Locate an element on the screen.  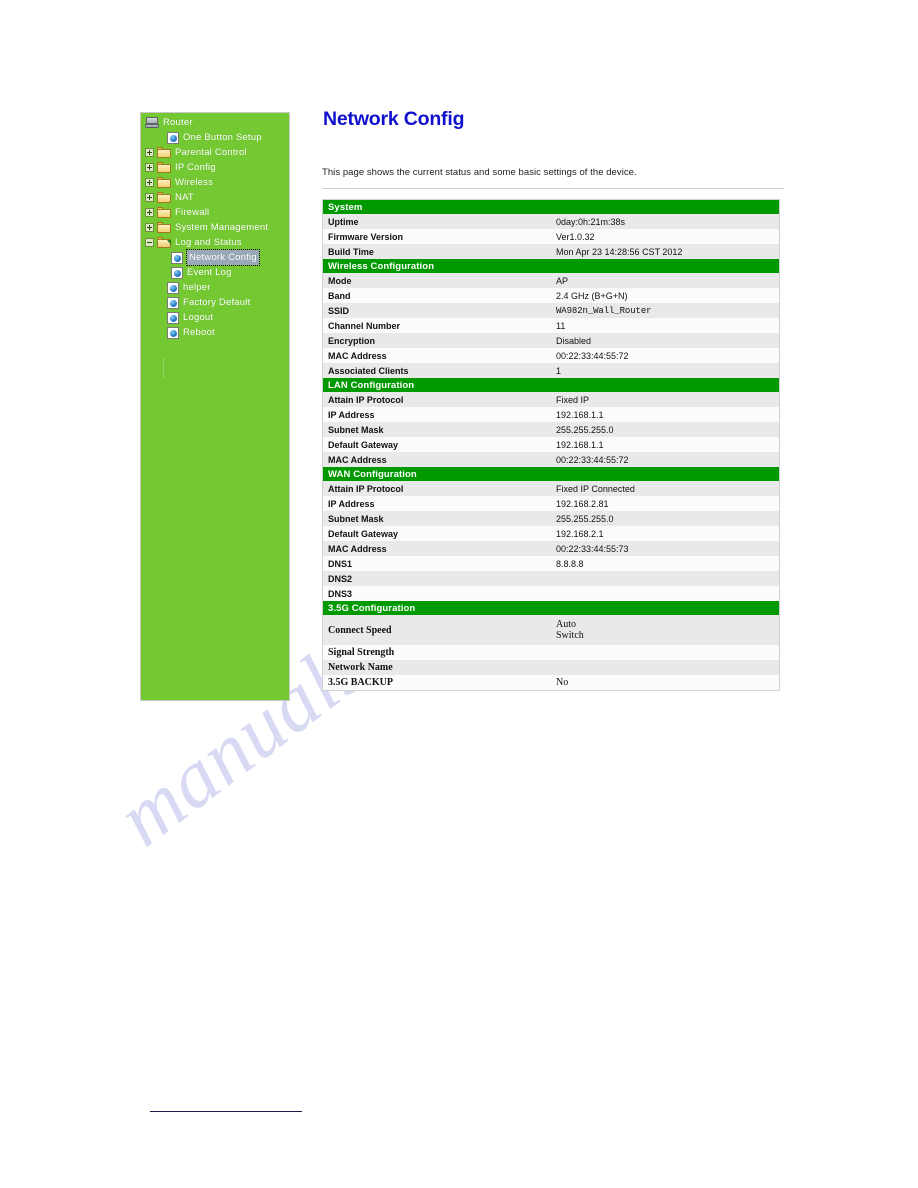
row-key: Build Time is located at coordinates (436, 251).